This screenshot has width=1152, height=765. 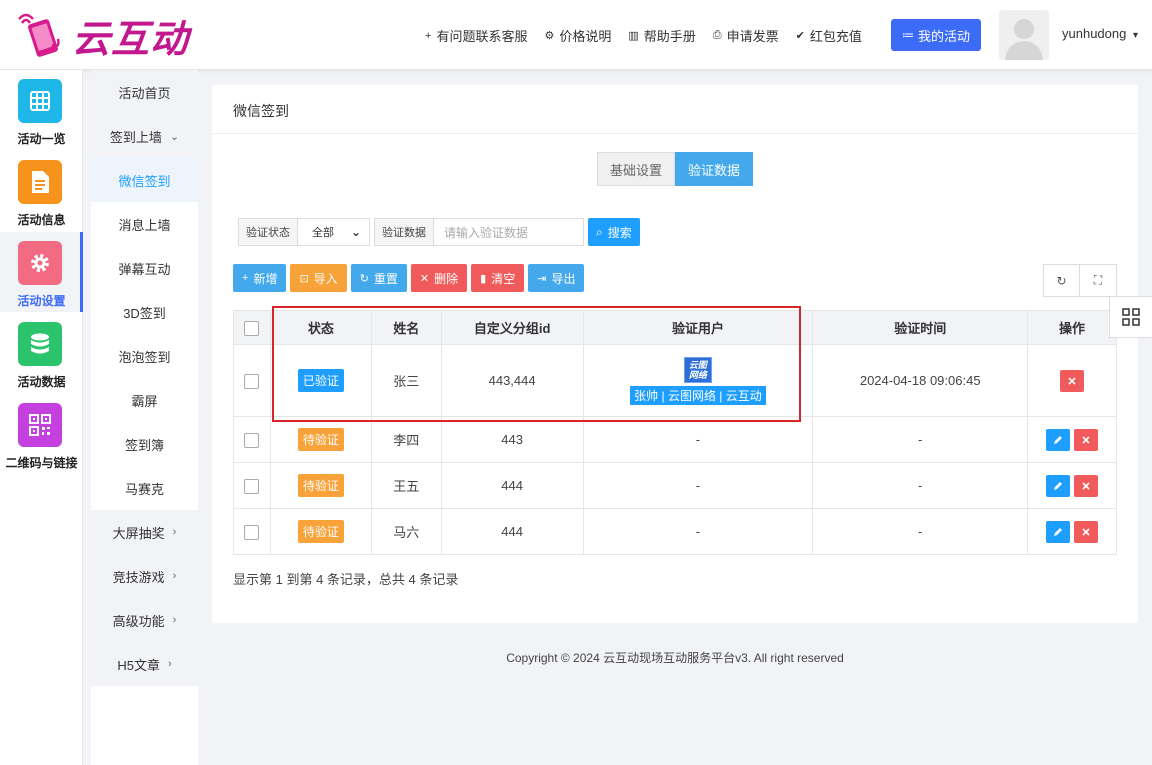 I want to click on table-row: 待验证 马六 444- -, so click(x=675, y=531).